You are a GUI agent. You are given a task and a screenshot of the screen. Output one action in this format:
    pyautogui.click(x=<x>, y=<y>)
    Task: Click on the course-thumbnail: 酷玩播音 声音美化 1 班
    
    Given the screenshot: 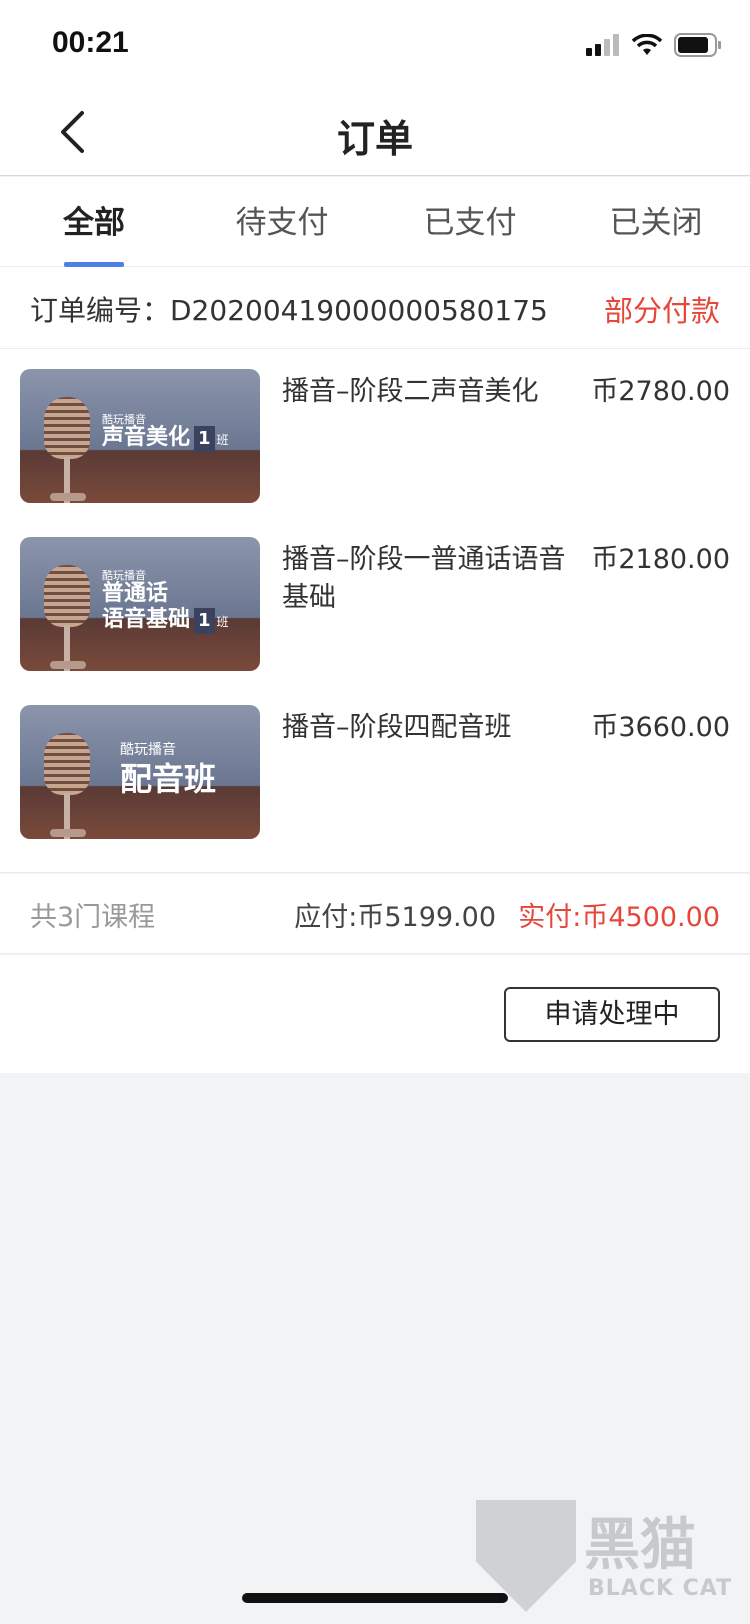 What is the action you would take?
    pyautogui.click(x=140, y=436)
    